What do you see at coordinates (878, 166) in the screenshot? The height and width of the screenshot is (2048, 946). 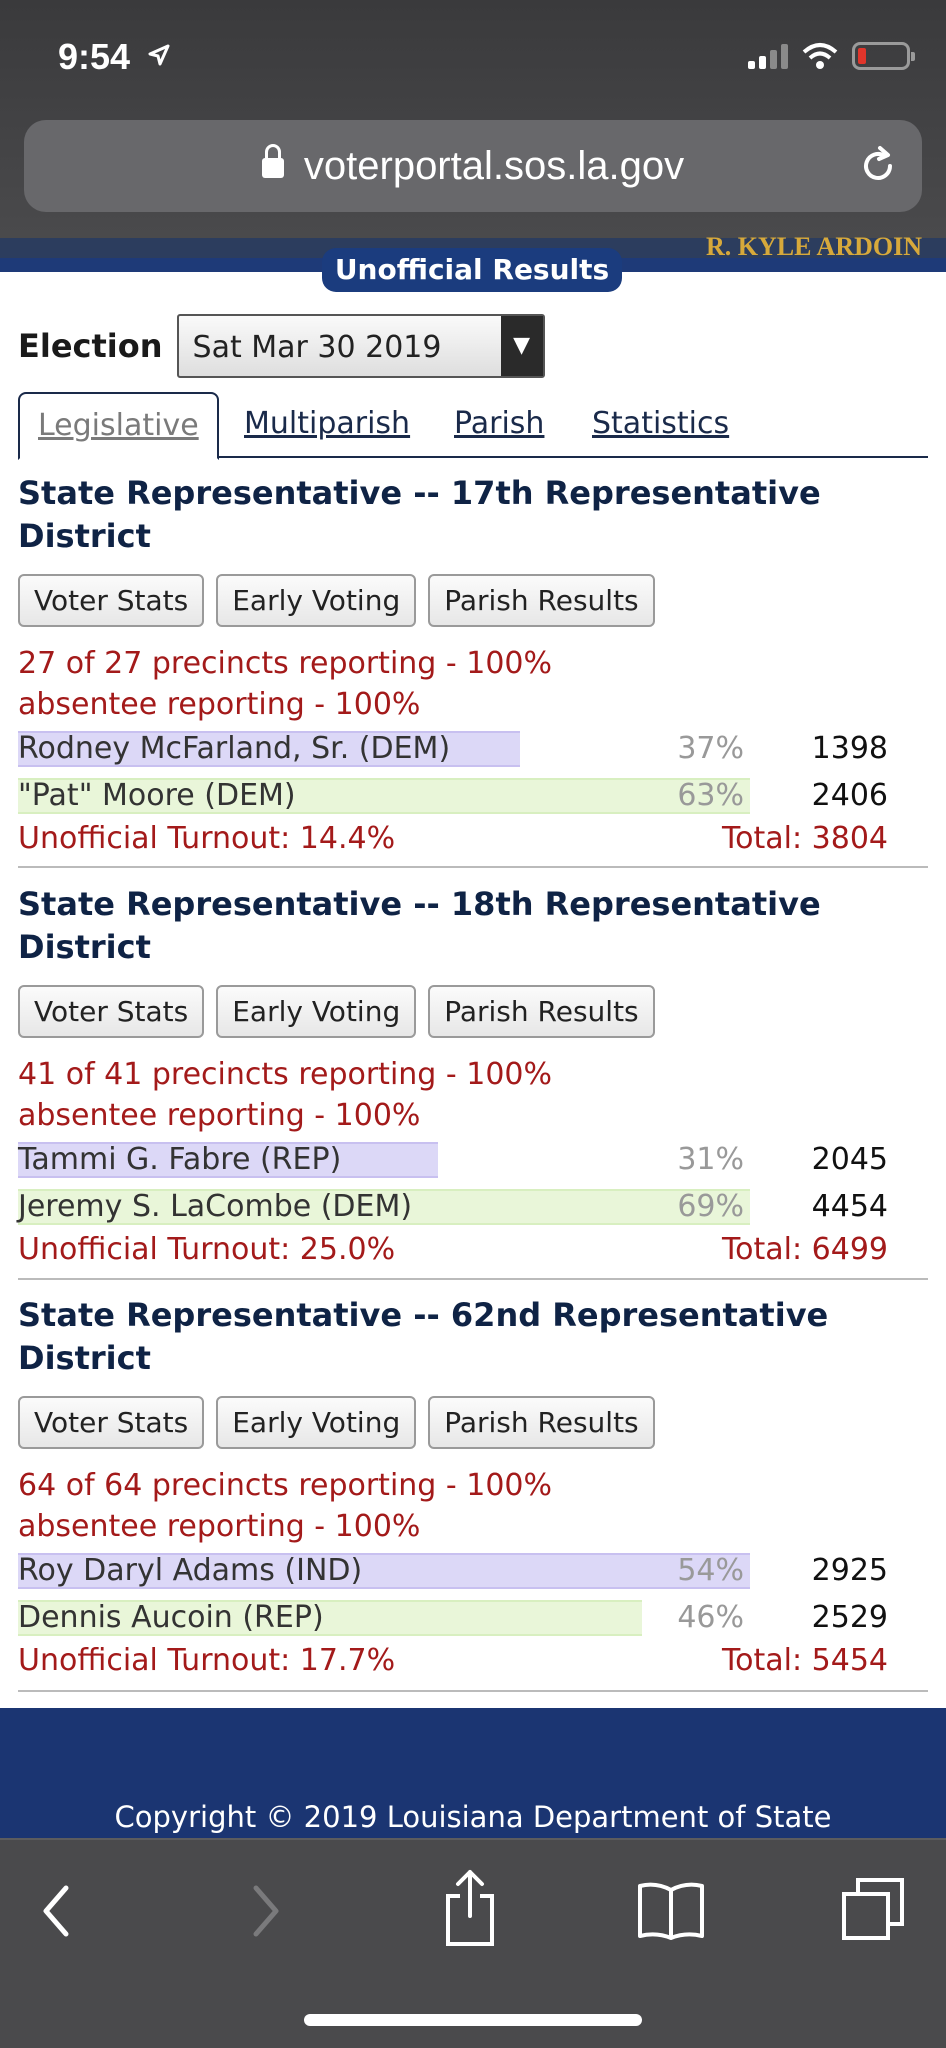 I see `reload-icon` at bounding box center [878, 166].